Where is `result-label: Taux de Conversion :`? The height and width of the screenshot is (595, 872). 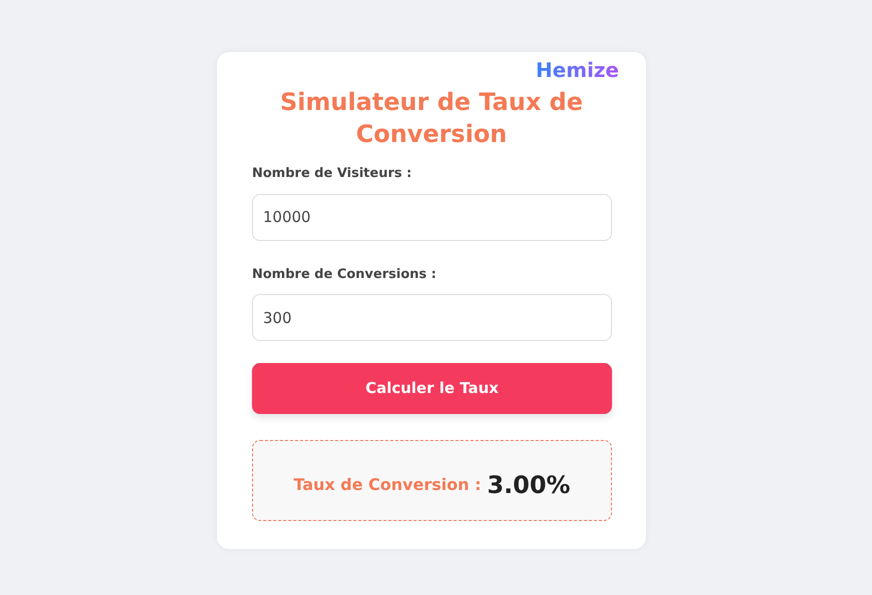 result-label: Taux de Conversion : is located at coordinates (388, 485).